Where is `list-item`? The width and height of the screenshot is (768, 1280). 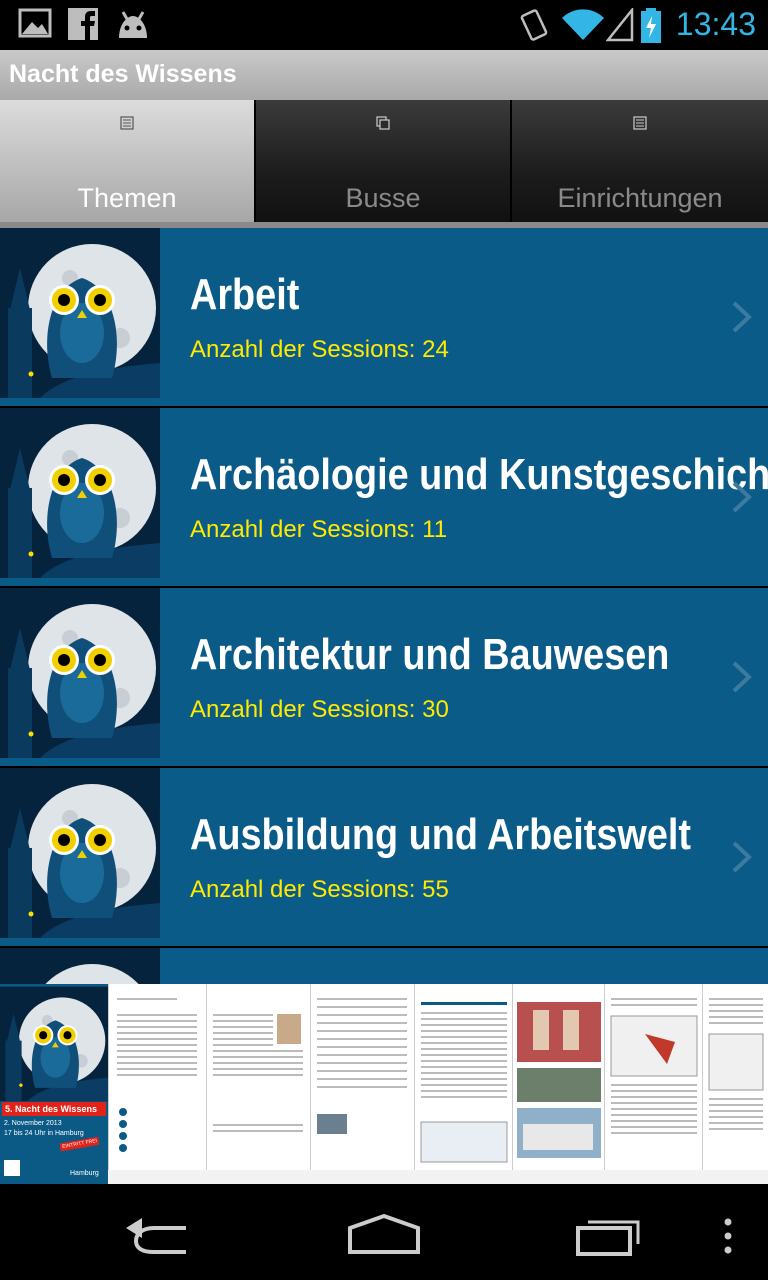 list-item is located at coordinates (384, 966).